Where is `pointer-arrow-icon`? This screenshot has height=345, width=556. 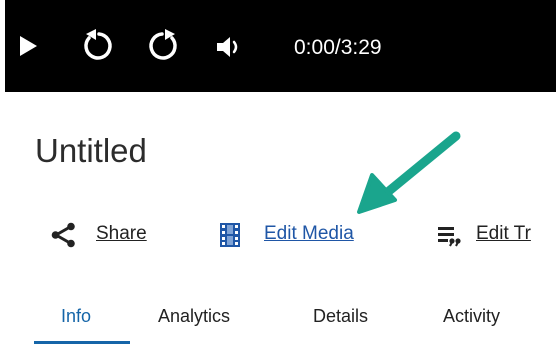 pointer-arrow-icon is located at coordinates (409, 172).